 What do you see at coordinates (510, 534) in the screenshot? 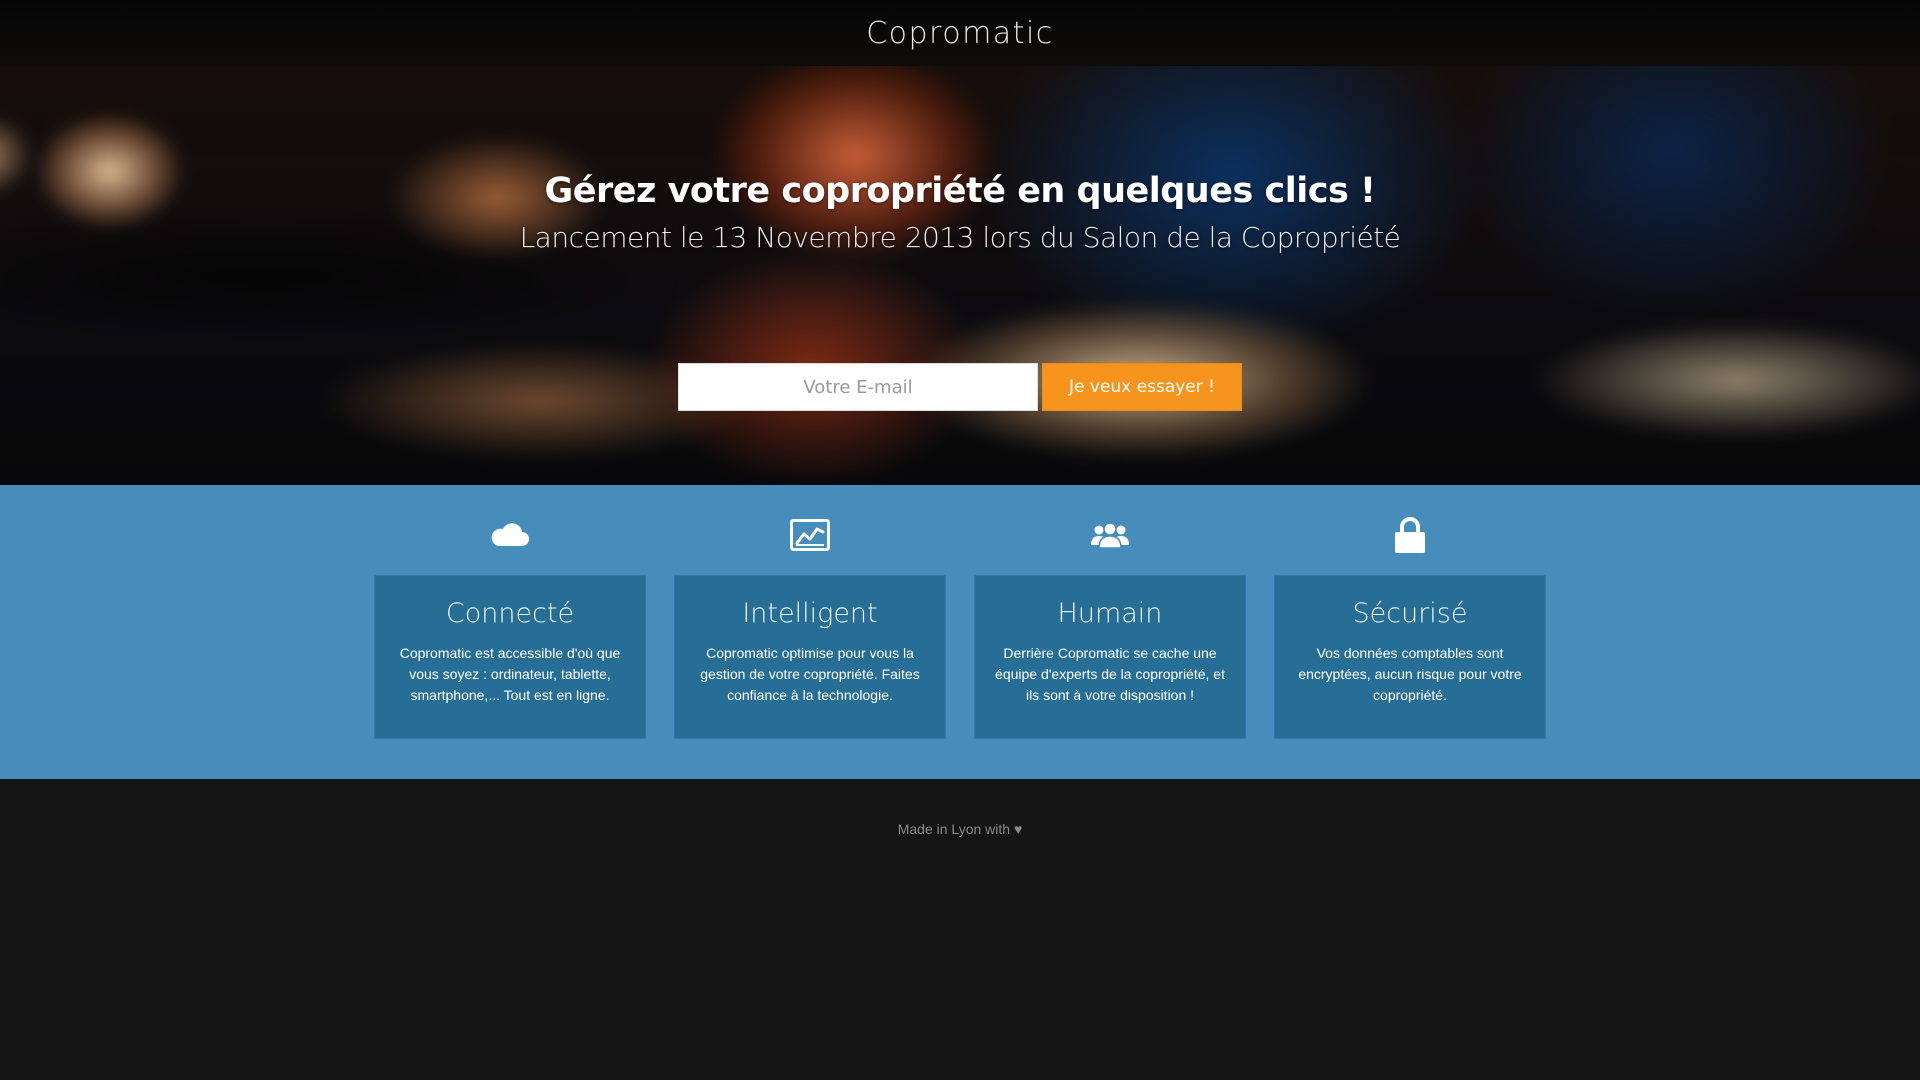
I see `cloud-icon` at bounding box center [510, 534].